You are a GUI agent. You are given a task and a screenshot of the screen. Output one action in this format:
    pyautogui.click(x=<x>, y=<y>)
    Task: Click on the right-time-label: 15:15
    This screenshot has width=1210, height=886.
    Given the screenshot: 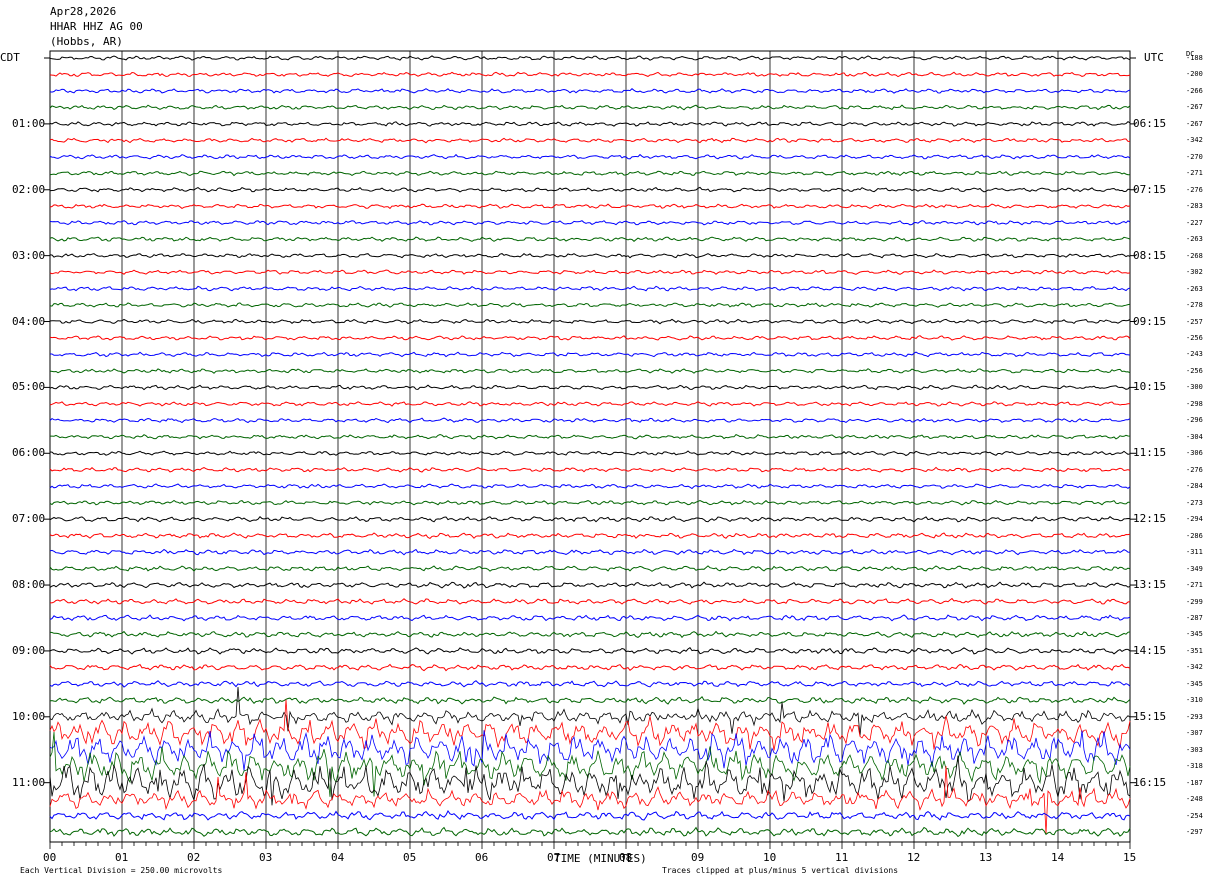 What is the action you would take?
    pyautogui.click(x=1150, y=716)
    